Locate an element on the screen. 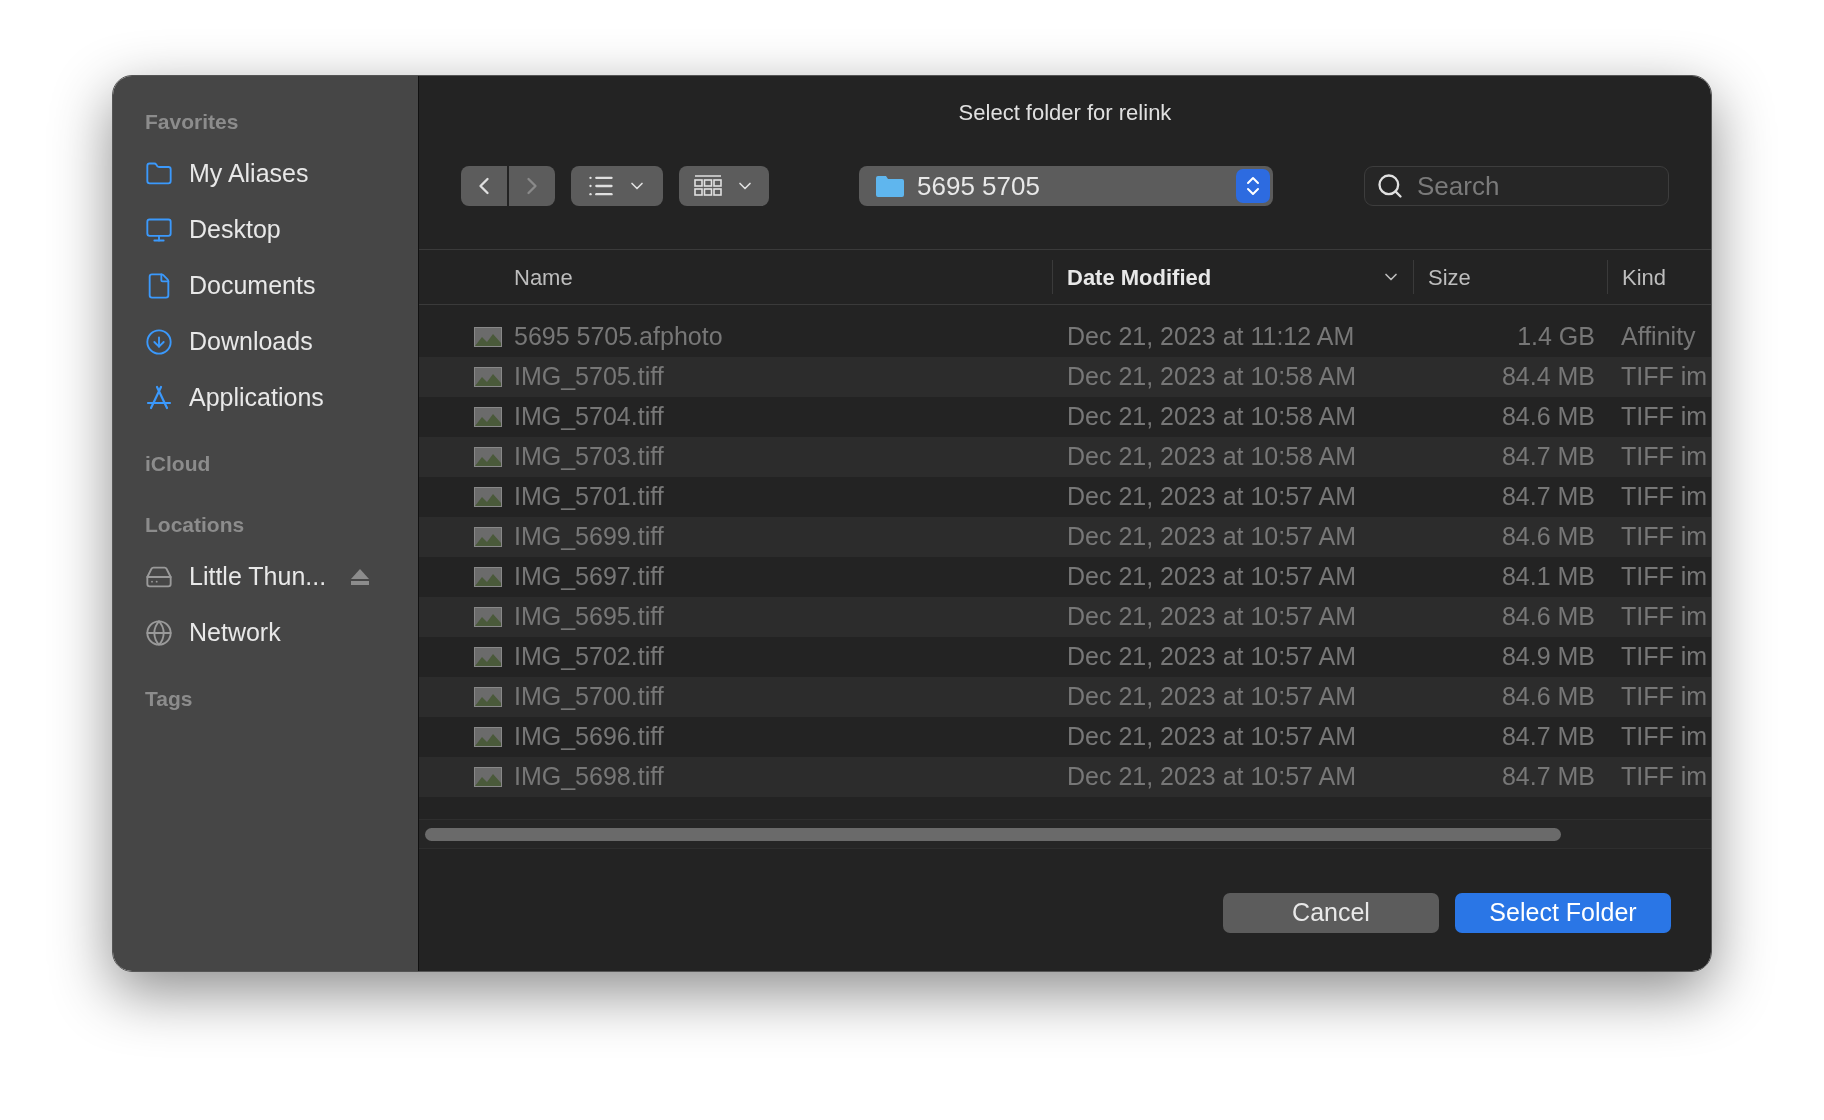 This screenshot has width=1824, height=1120. file-name: 5695 5705.afphoto is located at coordinates (619, 337).